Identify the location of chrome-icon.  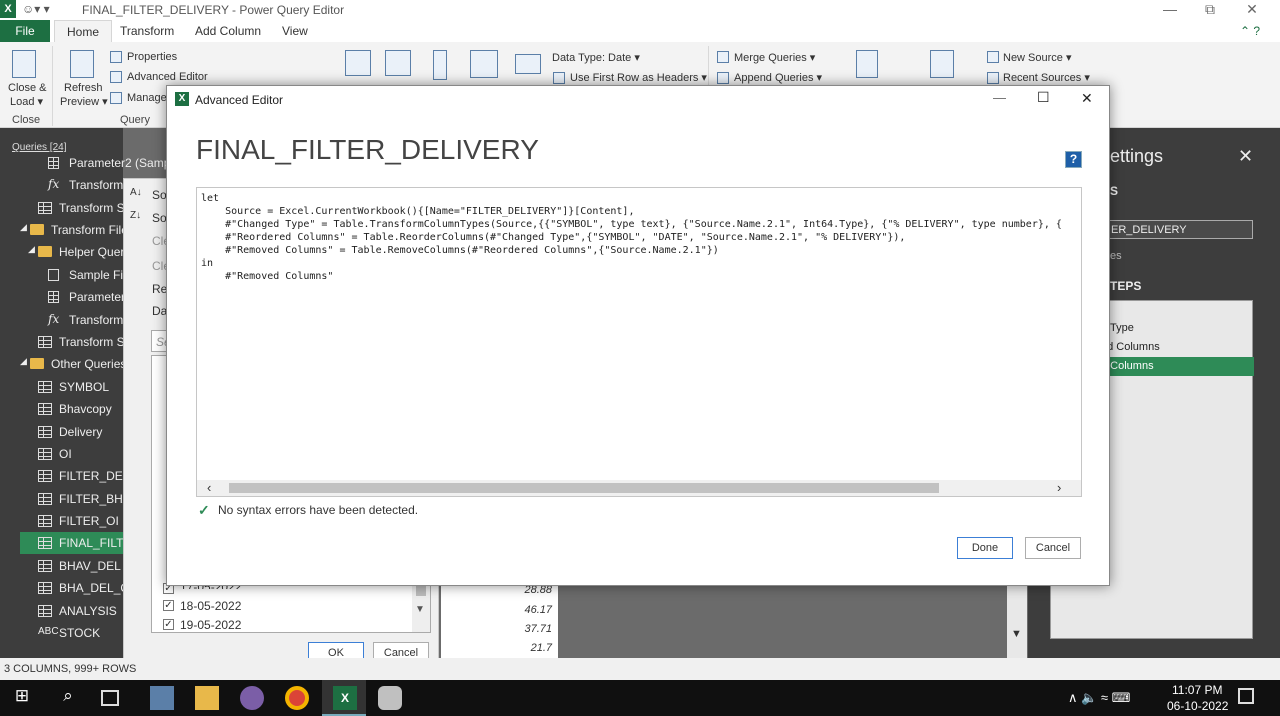
(297, 698).